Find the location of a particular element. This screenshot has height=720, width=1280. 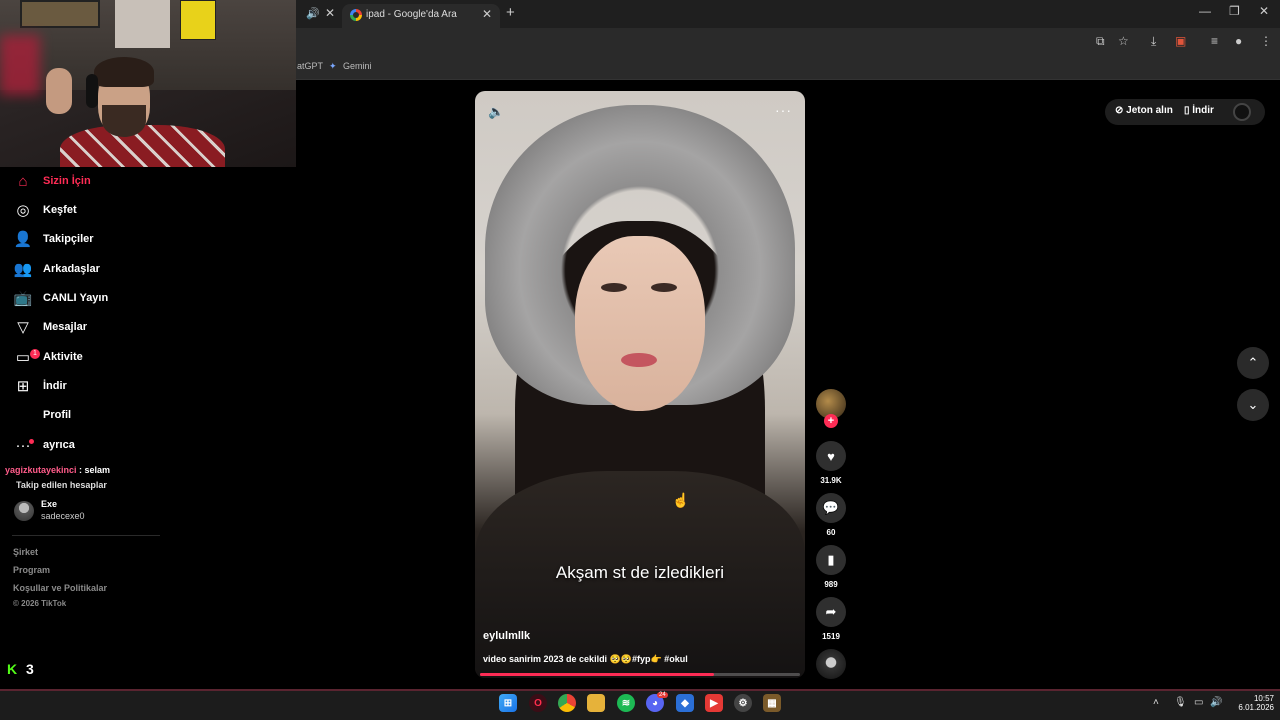

video-subtitle: Akşam st de izledikleri is located at coordinates (640, 572).